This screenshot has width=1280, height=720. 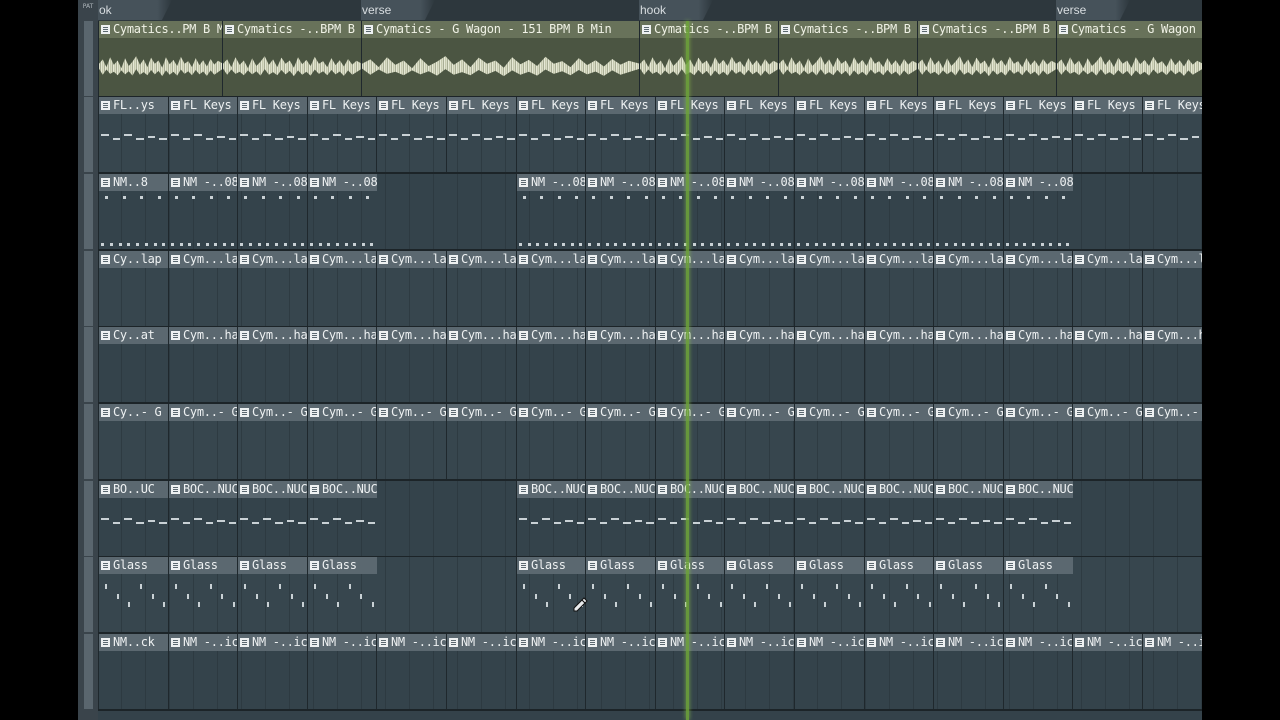 I want to click on timeline-marker-bar: ok verse hook verse, so click(x=650, y=10).